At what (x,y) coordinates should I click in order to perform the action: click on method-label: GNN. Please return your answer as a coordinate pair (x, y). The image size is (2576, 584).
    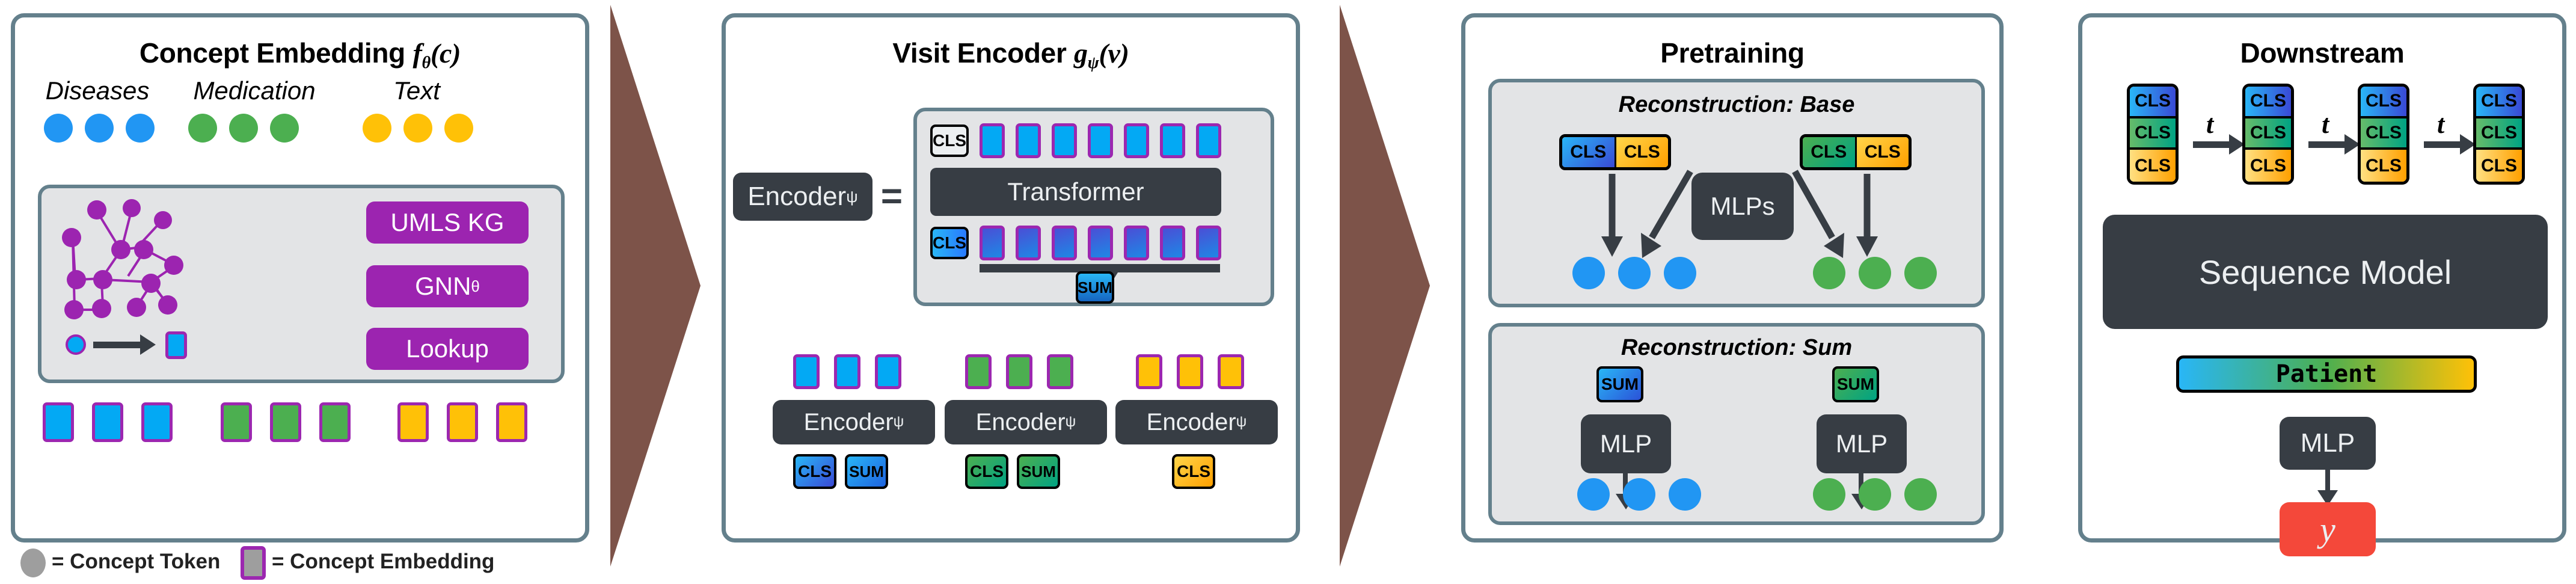
    Looking at the image, I should click on (443, 286).